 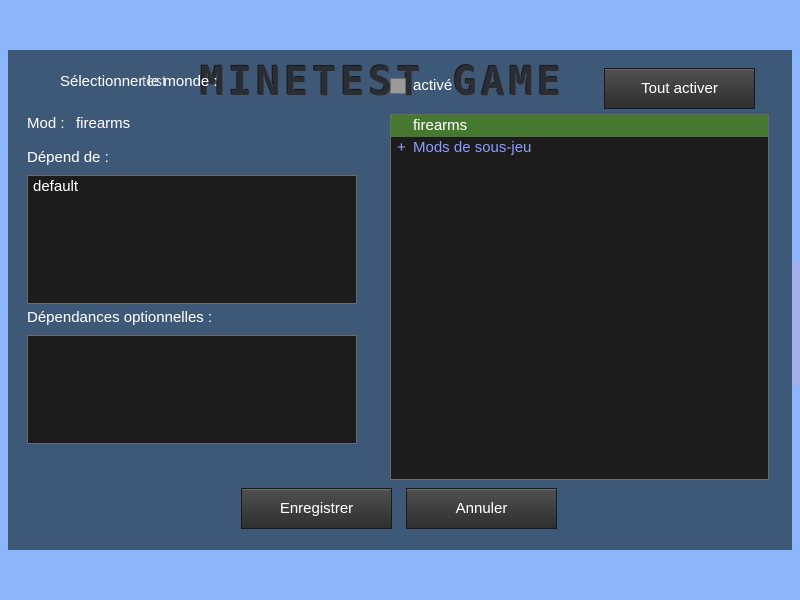 I want to click on mod-label: Mod :, so click(x=46, y=123).